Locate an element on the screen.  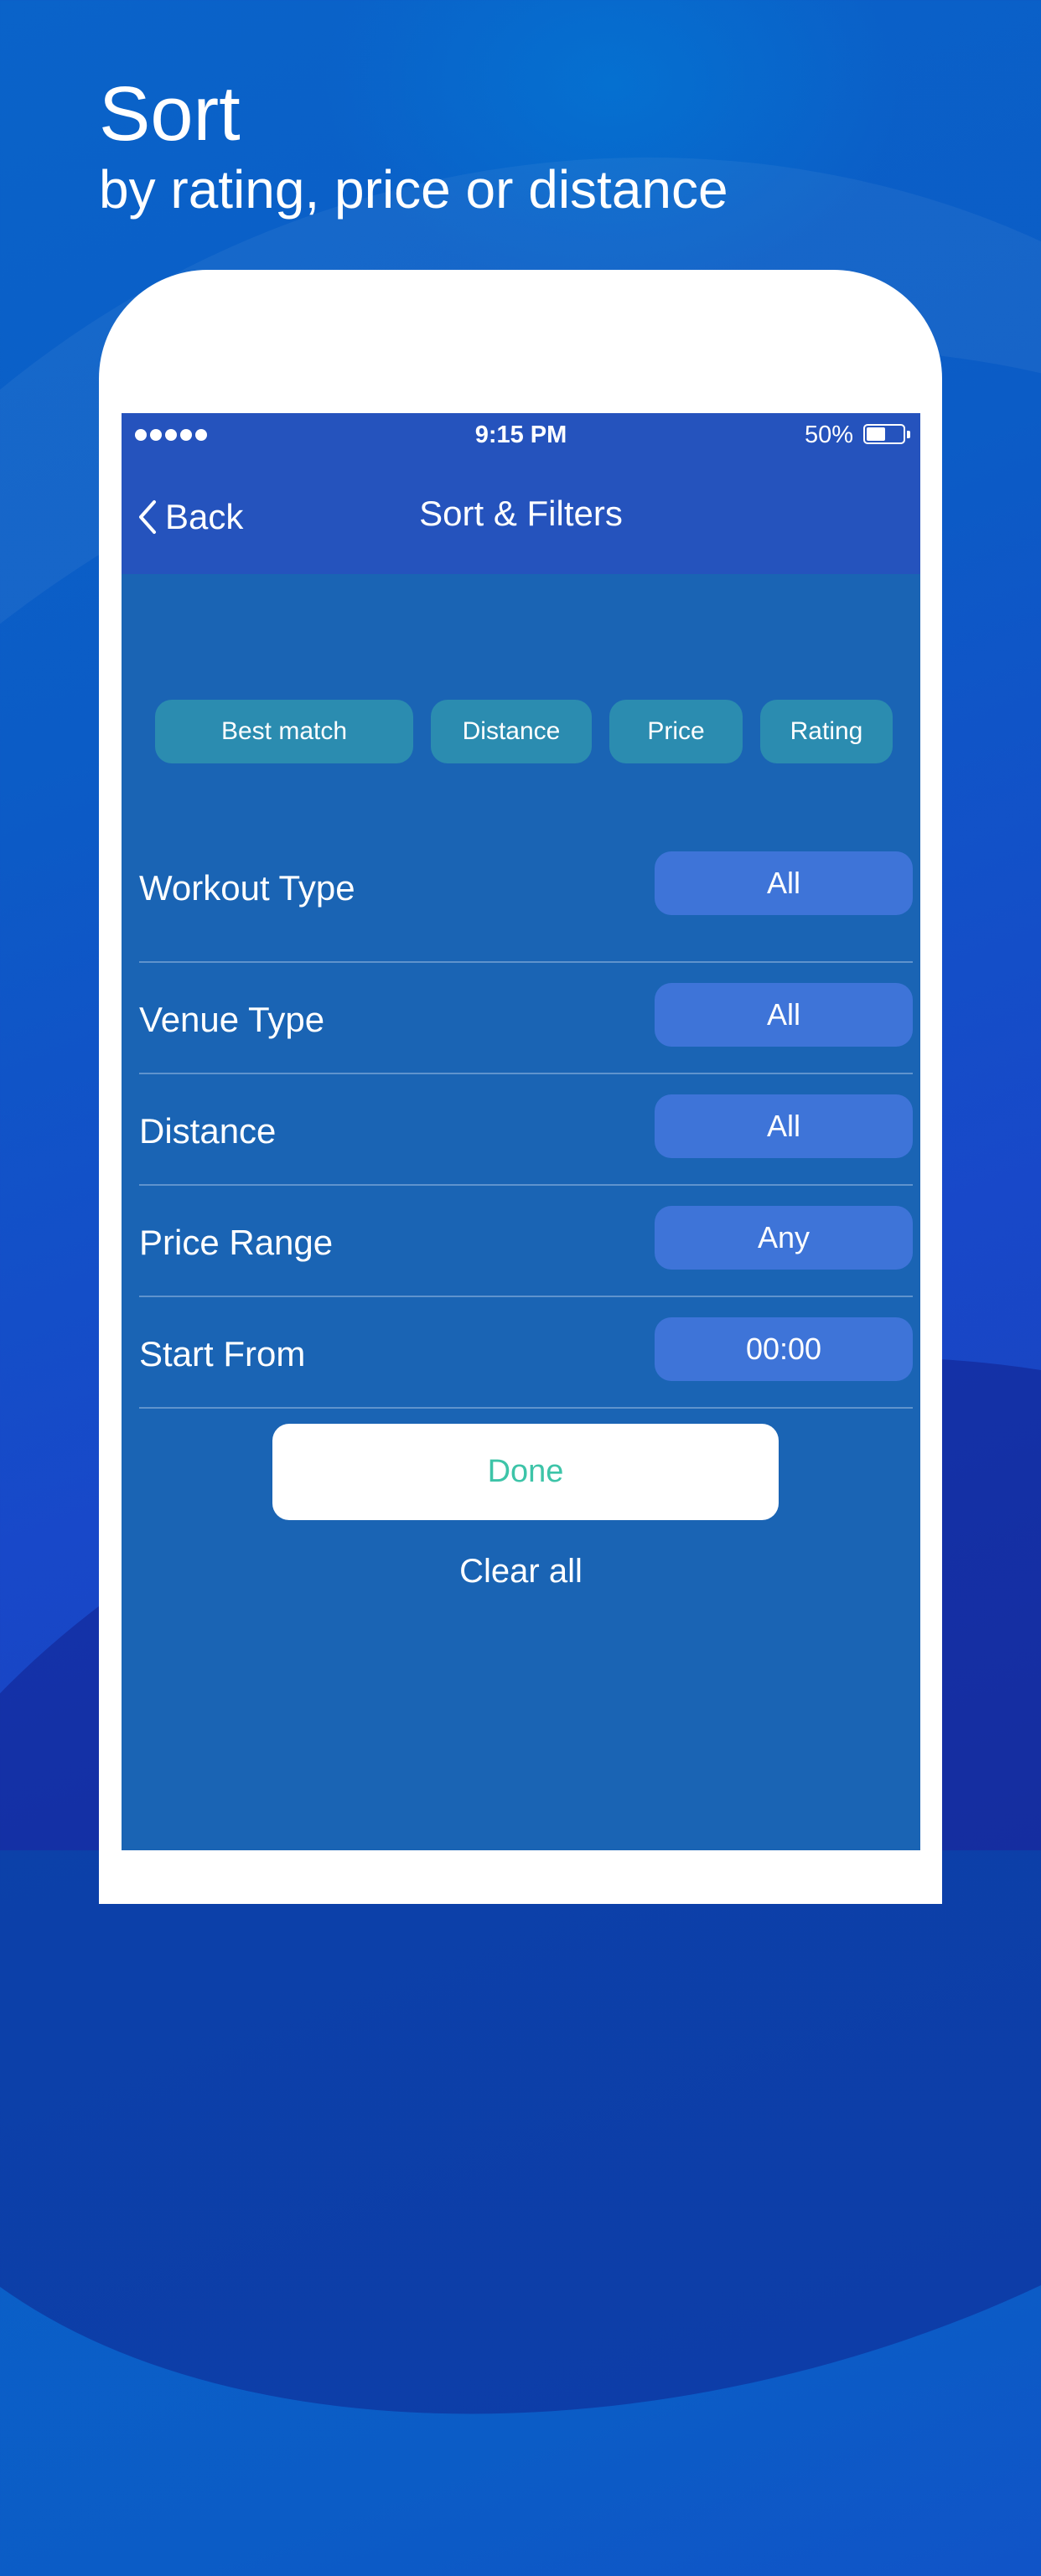
workout-type-select: All is located at coordinates (784, 883).